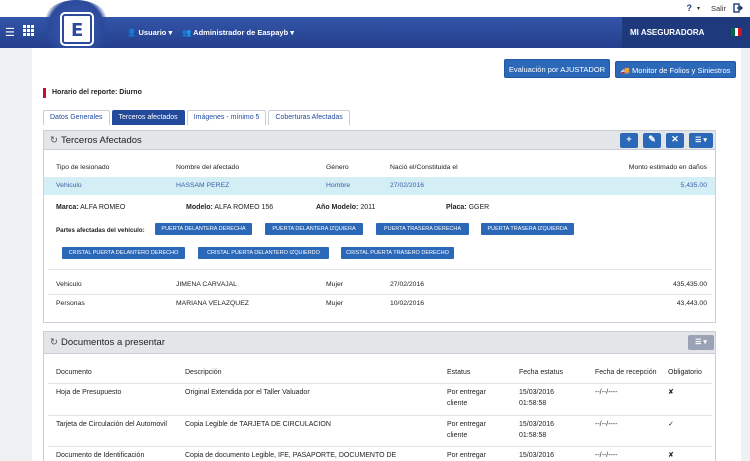 This screenshot has height=461, width=750. What do you see at coordinates (652, 140) in the screenshot?
I see `edit-icon: ✎` at bounding box center [652, 140].